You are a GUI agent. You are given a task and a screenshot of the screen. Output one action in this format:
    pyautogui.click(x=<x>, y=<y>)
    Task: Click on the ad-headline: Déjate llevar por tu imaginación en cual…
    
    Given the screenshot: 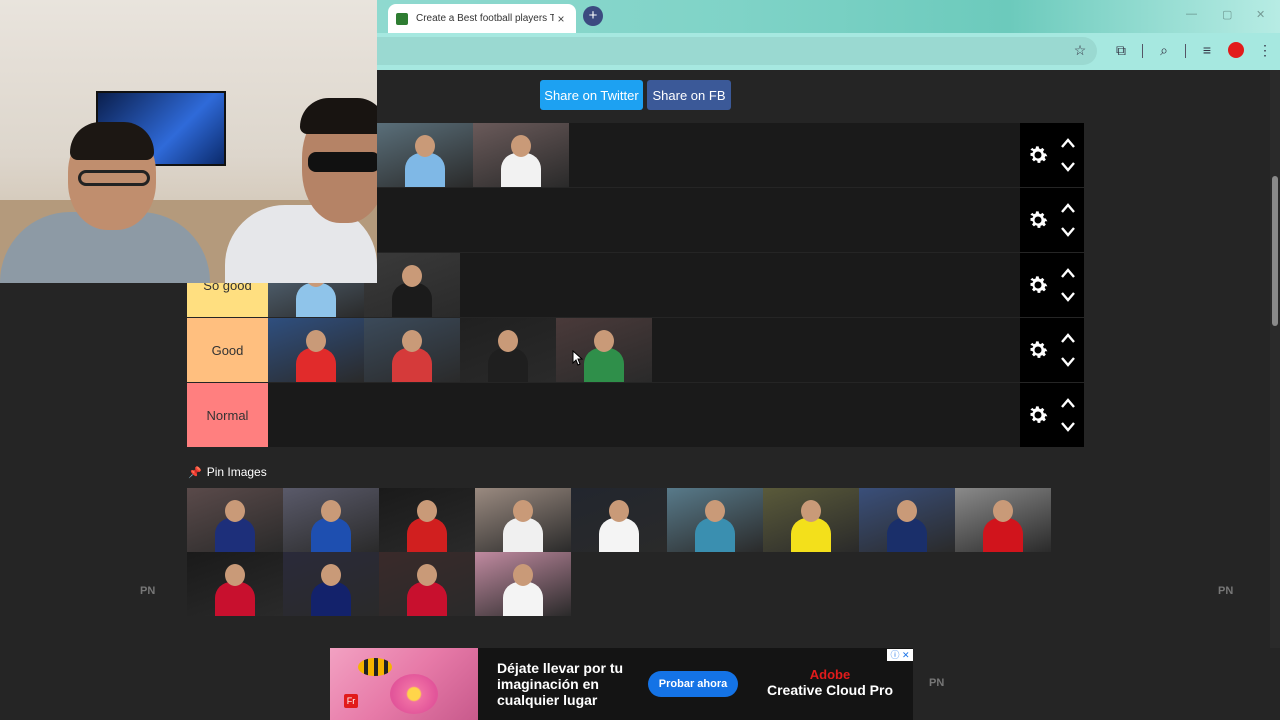 What is the action you would take?
    pyautogui.click(x=560, y=684)
    